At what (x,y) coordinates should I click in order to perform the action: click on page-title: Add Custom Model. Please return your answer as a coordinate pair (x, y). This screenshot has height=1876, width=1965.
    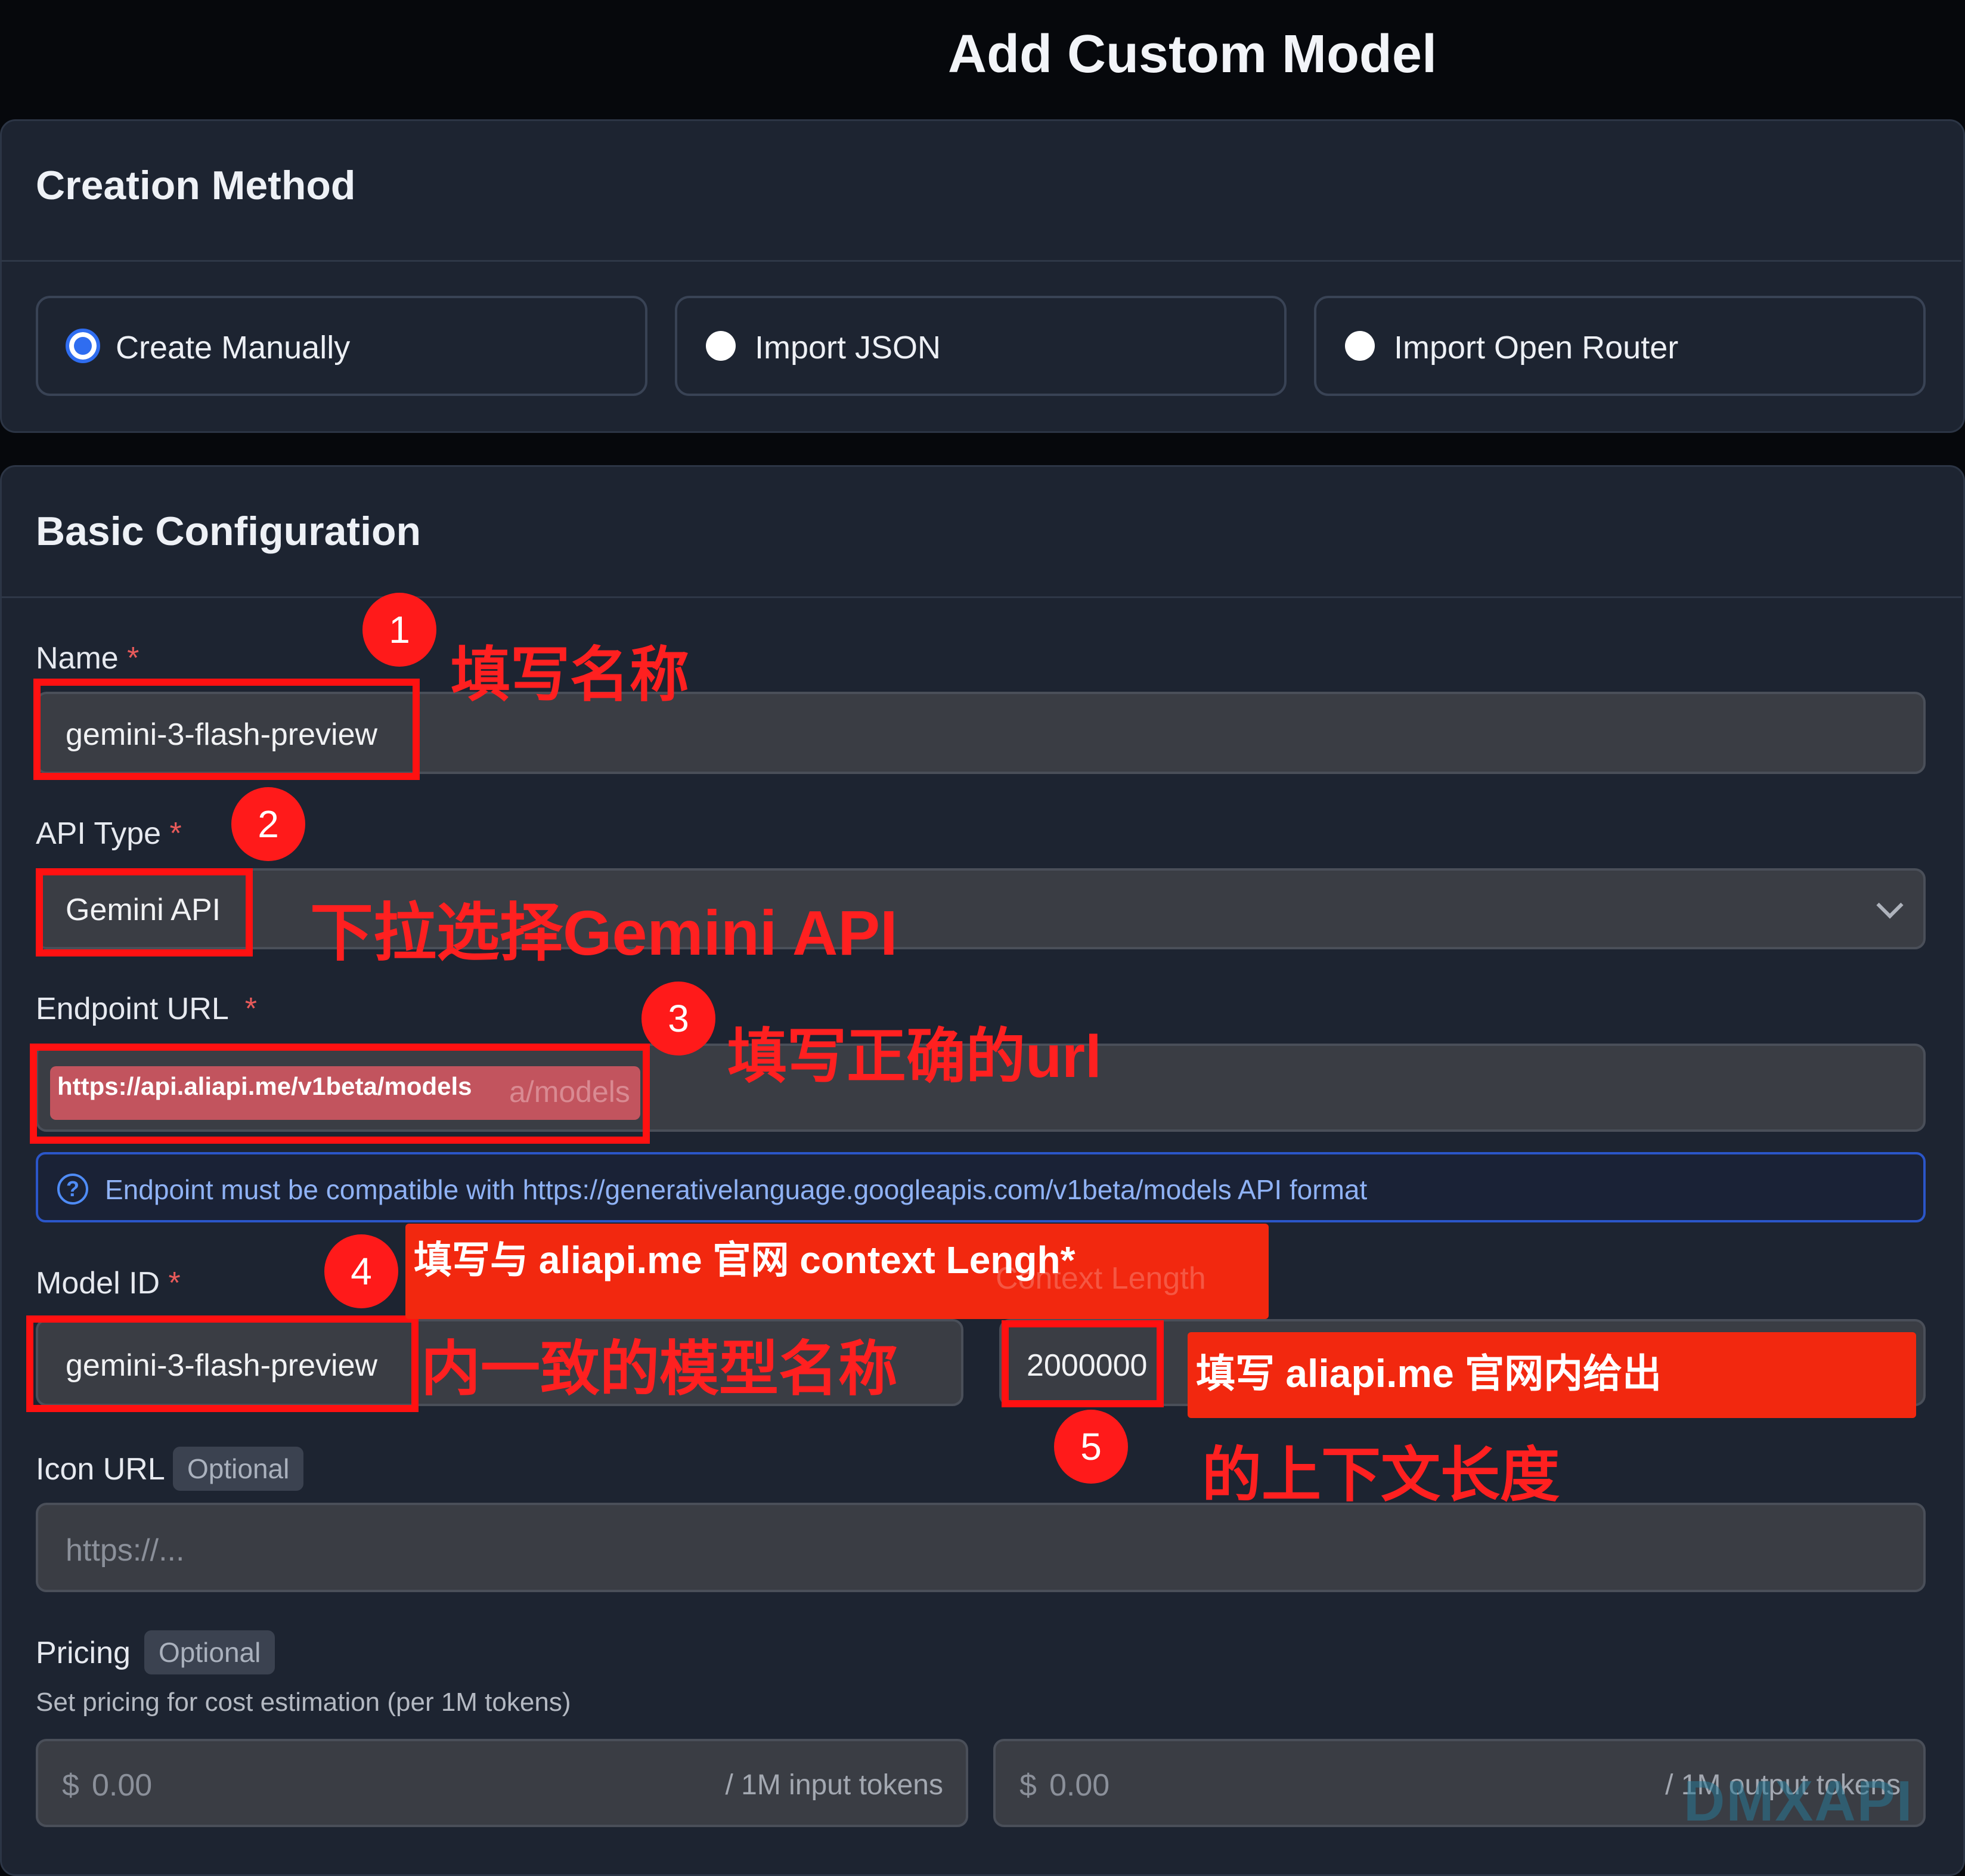
    Looking at the image, I should click on (1192, 54).